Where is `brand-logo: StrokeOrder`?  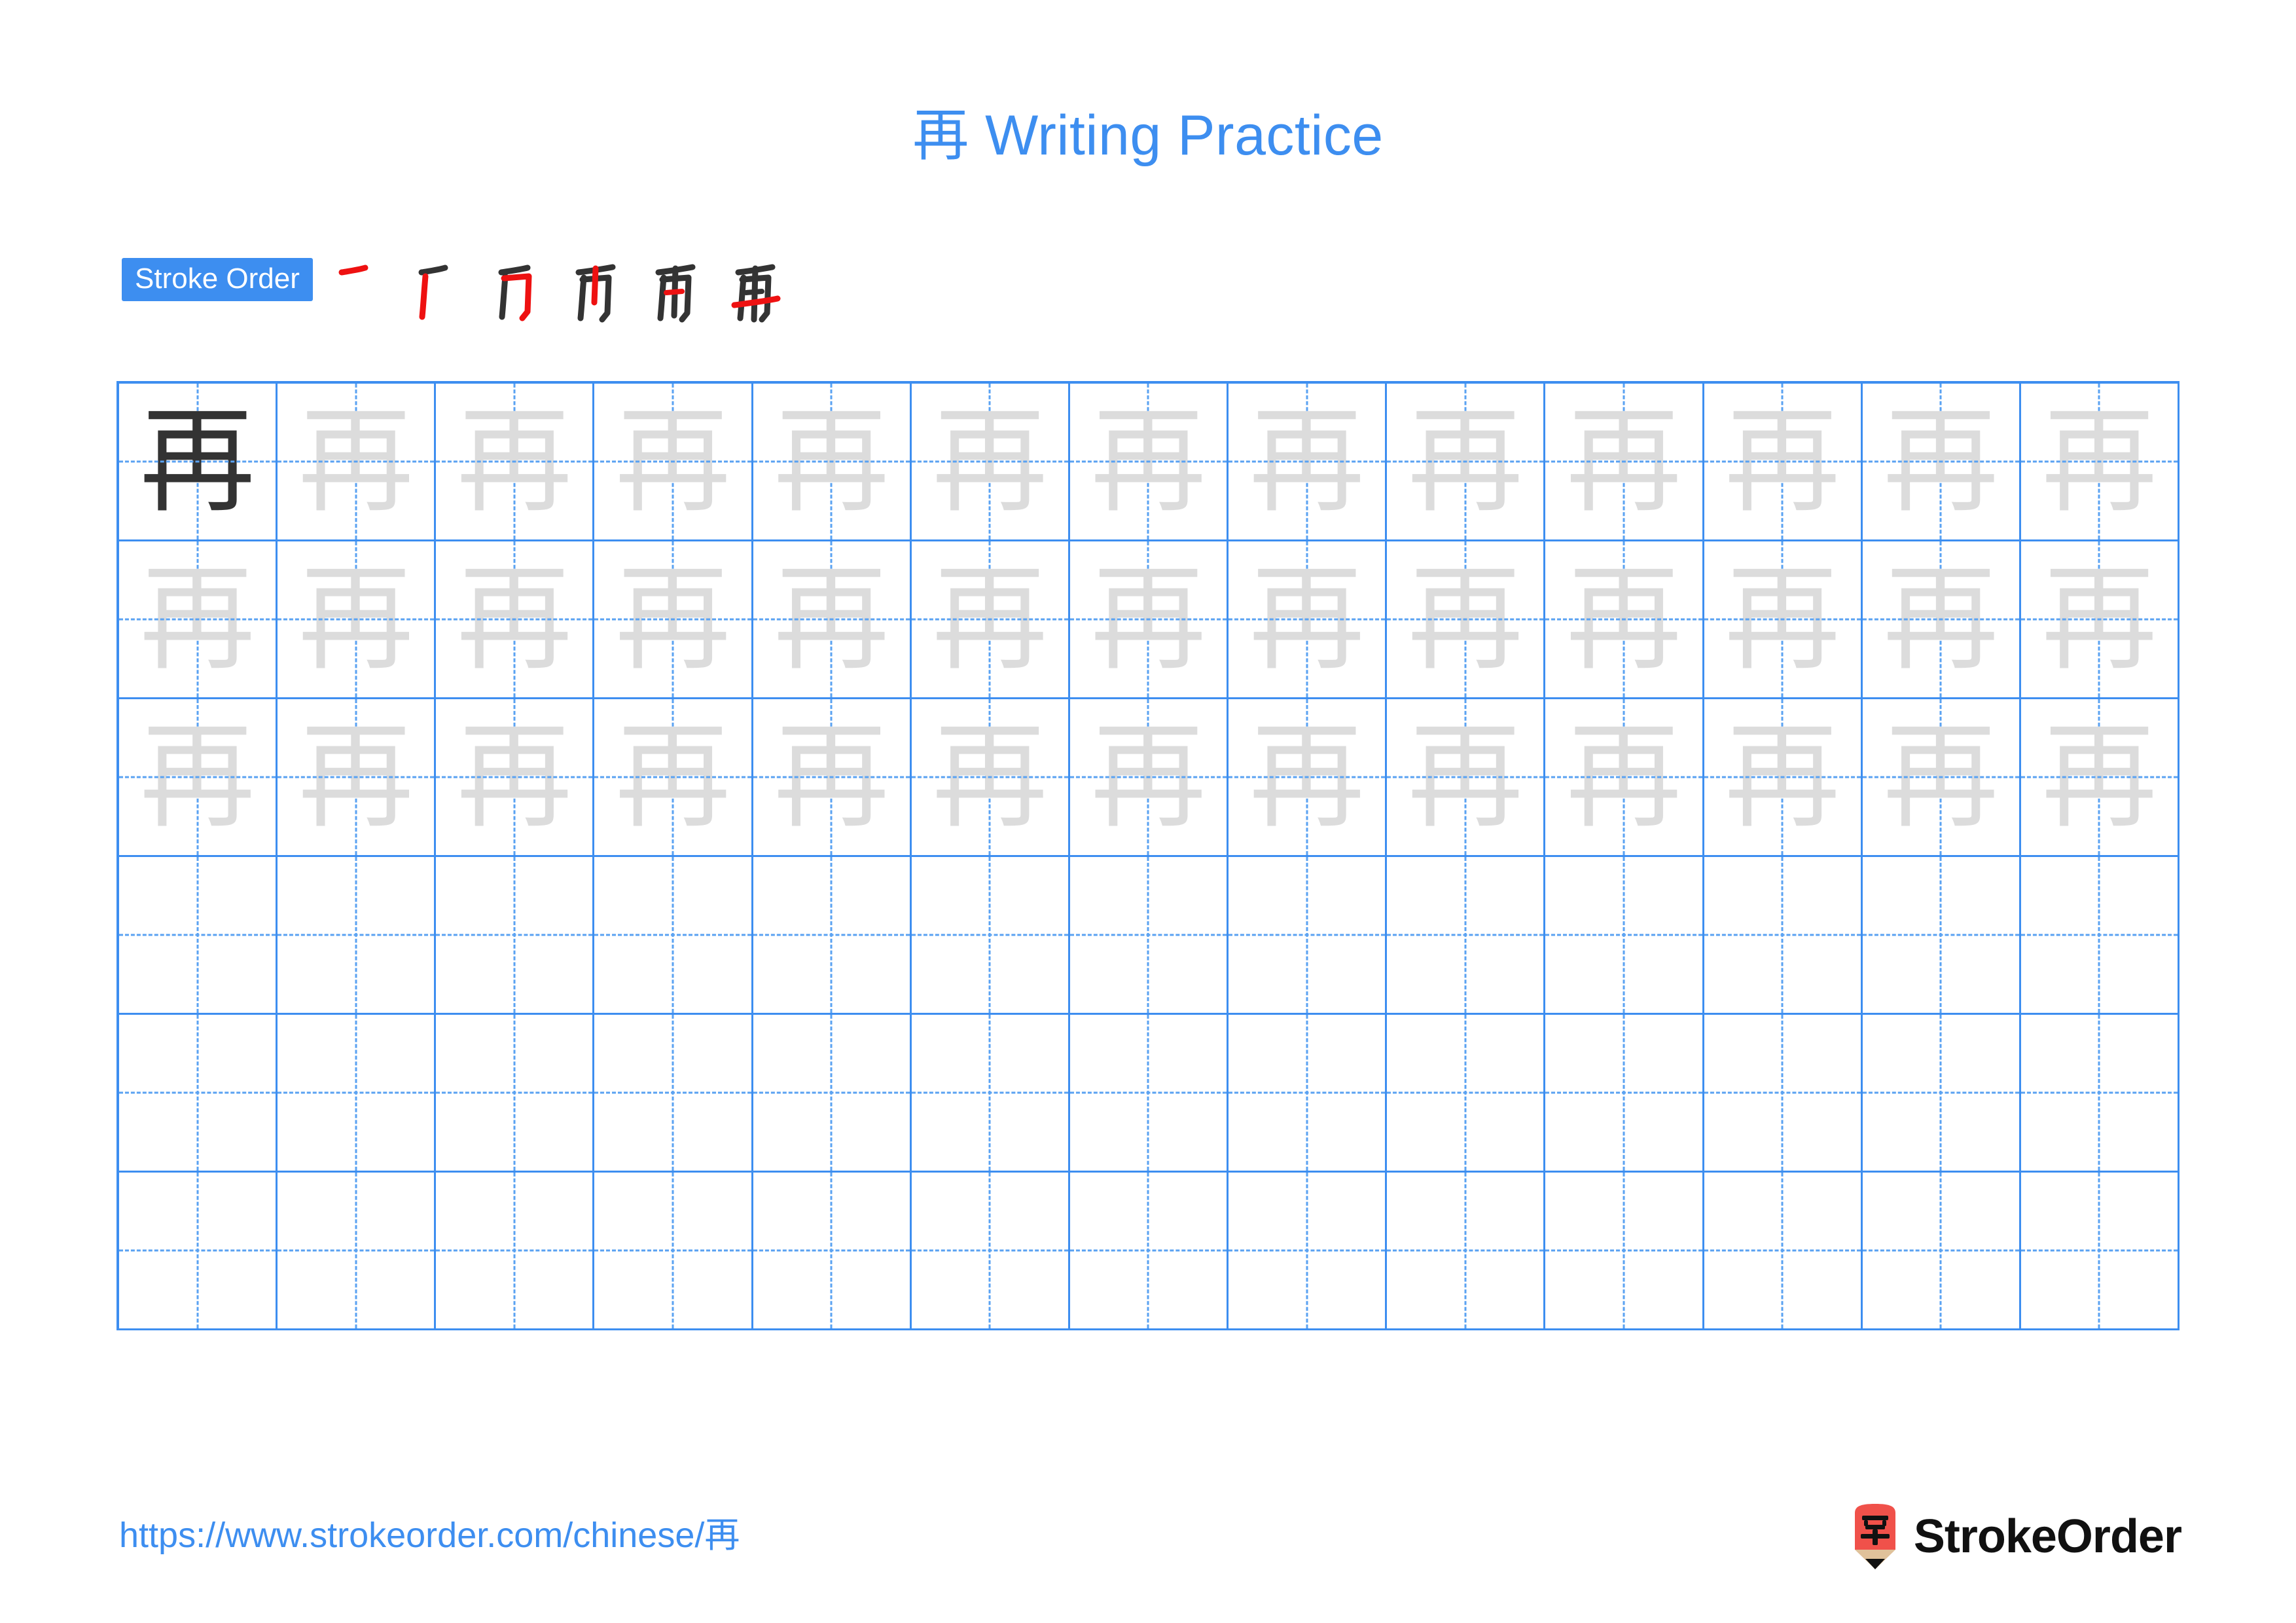
brand-logo: StrokeOrder is located at coordinates (2016, 1537).